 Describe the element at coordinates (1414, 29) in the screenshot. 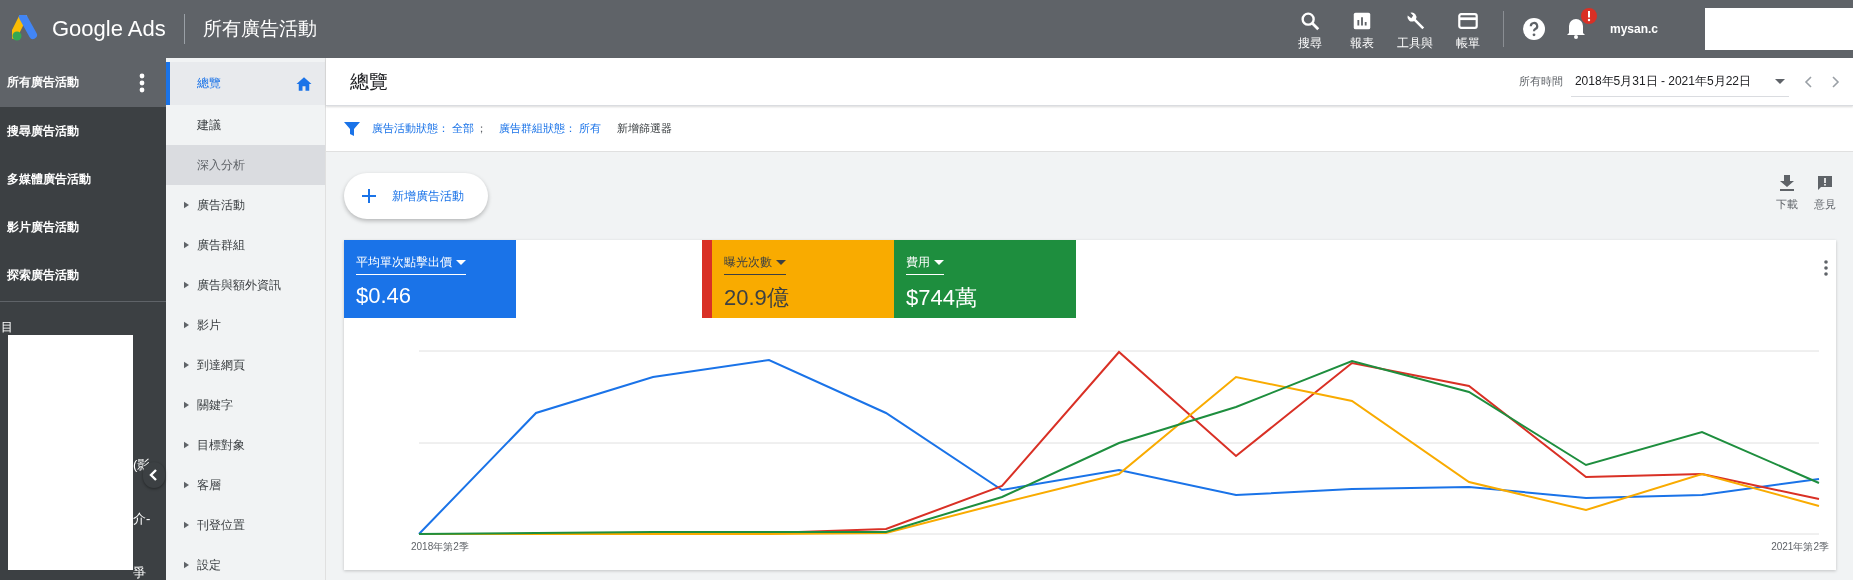

I see `tools-button: 工具與` at that location.